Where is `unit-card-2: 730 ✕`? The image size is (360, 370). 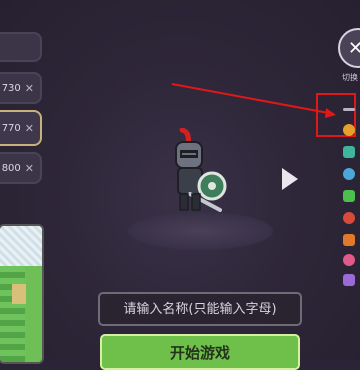
unit-card-2: 730 ✕ is located at coordinates (21, 88).